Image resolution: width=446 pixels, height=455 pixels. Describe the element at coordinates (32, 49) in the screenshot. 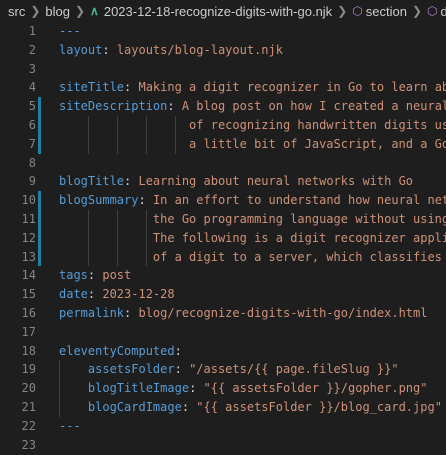

I see `line-number: 2` at that location.